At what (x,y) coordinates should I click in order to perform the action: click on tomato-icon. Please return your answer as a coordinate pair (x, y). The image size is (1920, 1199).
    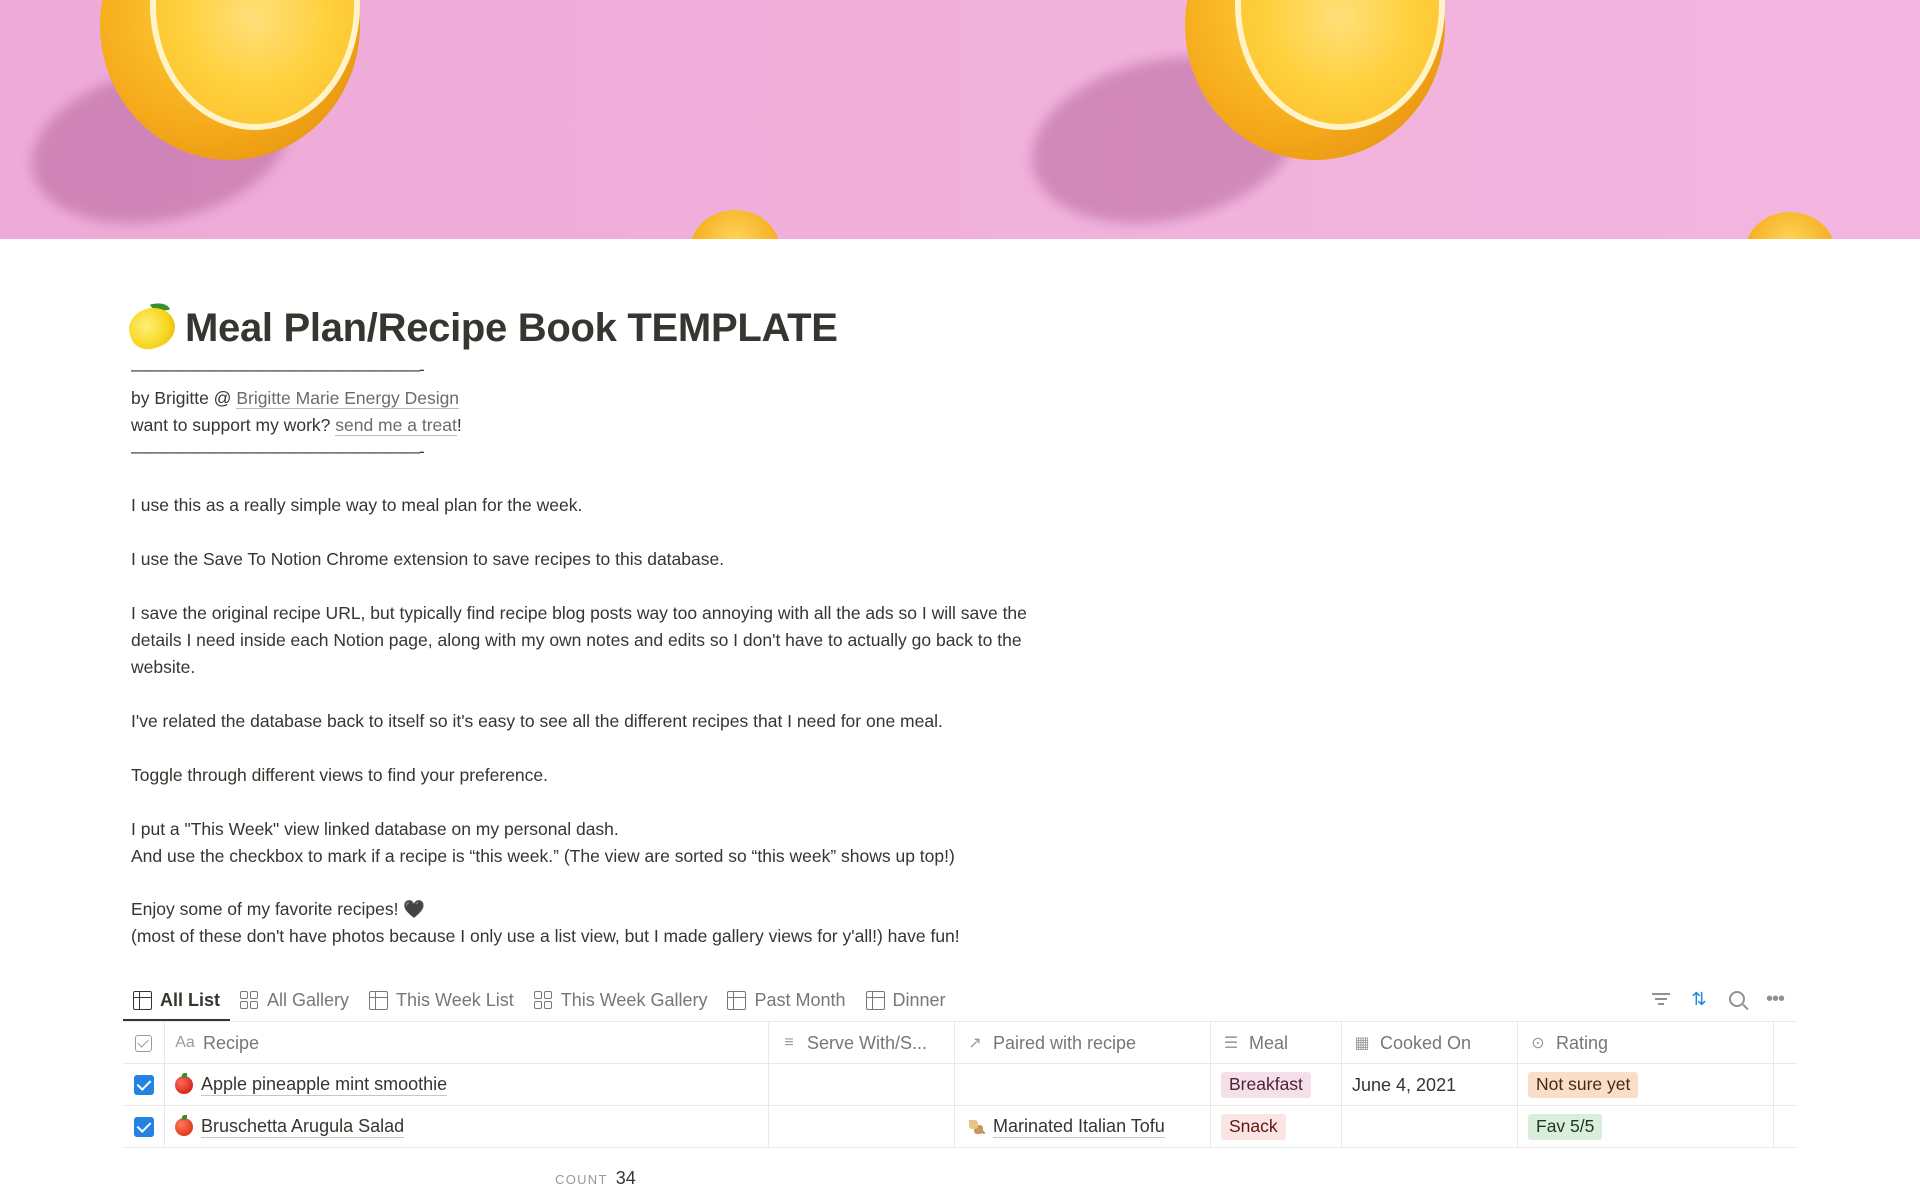
    Looking at the image, I should click on (184, 1125).